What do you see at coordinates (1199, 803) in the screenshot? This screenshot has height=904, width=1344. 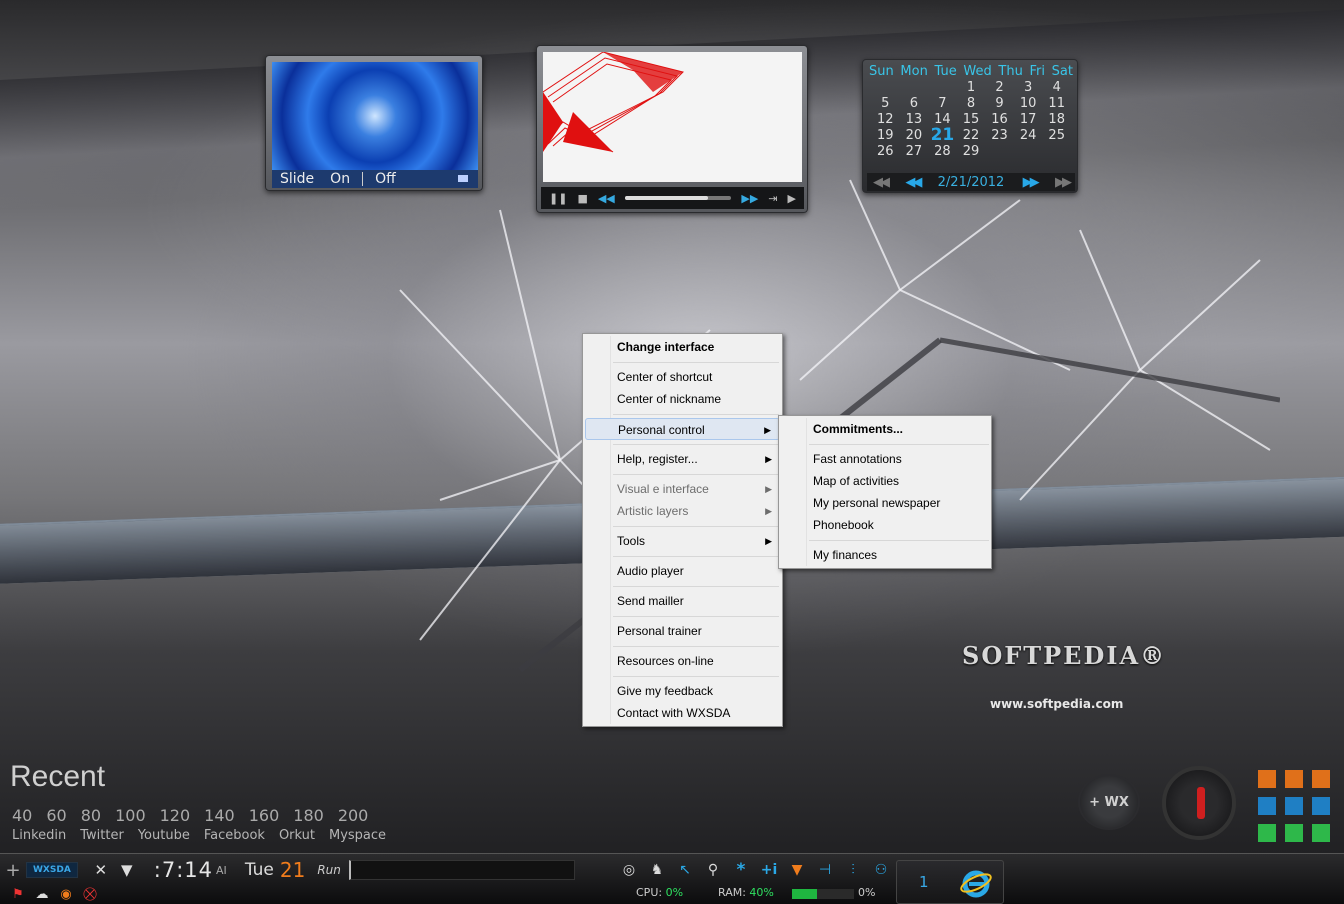 I see `power-button` at bounding box center [1199, 803].